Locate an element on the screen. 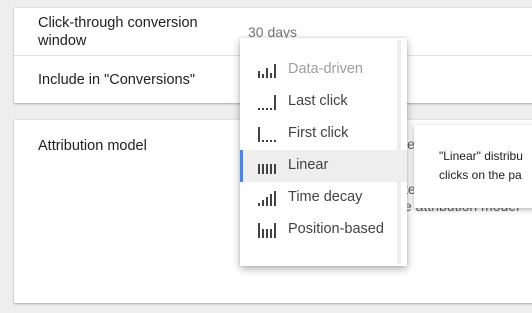 The height and width of the screenshot is (313, 532). click-through-window-label-line1: Click-through conversion is located at coordinates (118, 23).